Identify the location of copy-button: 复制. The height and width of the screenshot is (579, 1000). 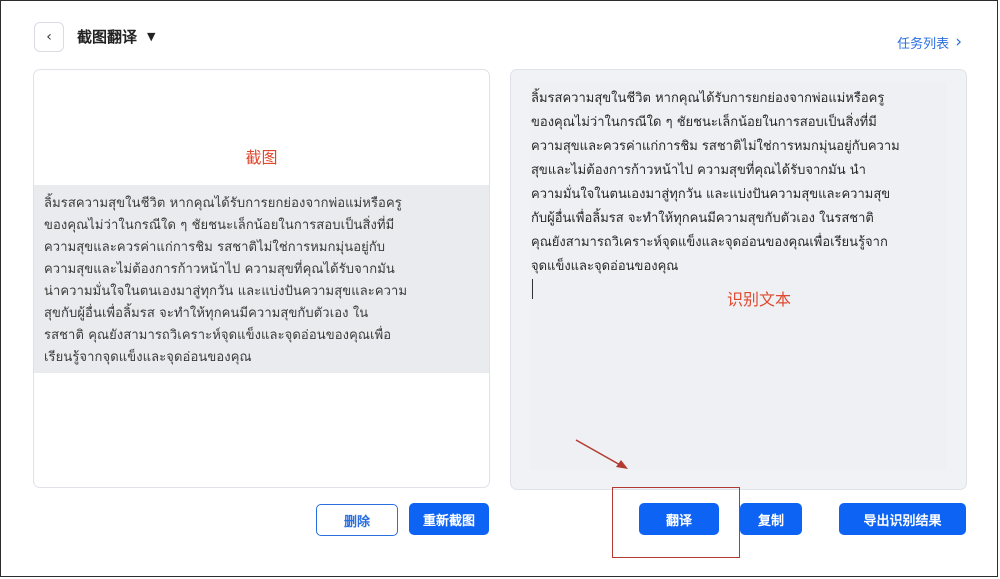
(771, 519).